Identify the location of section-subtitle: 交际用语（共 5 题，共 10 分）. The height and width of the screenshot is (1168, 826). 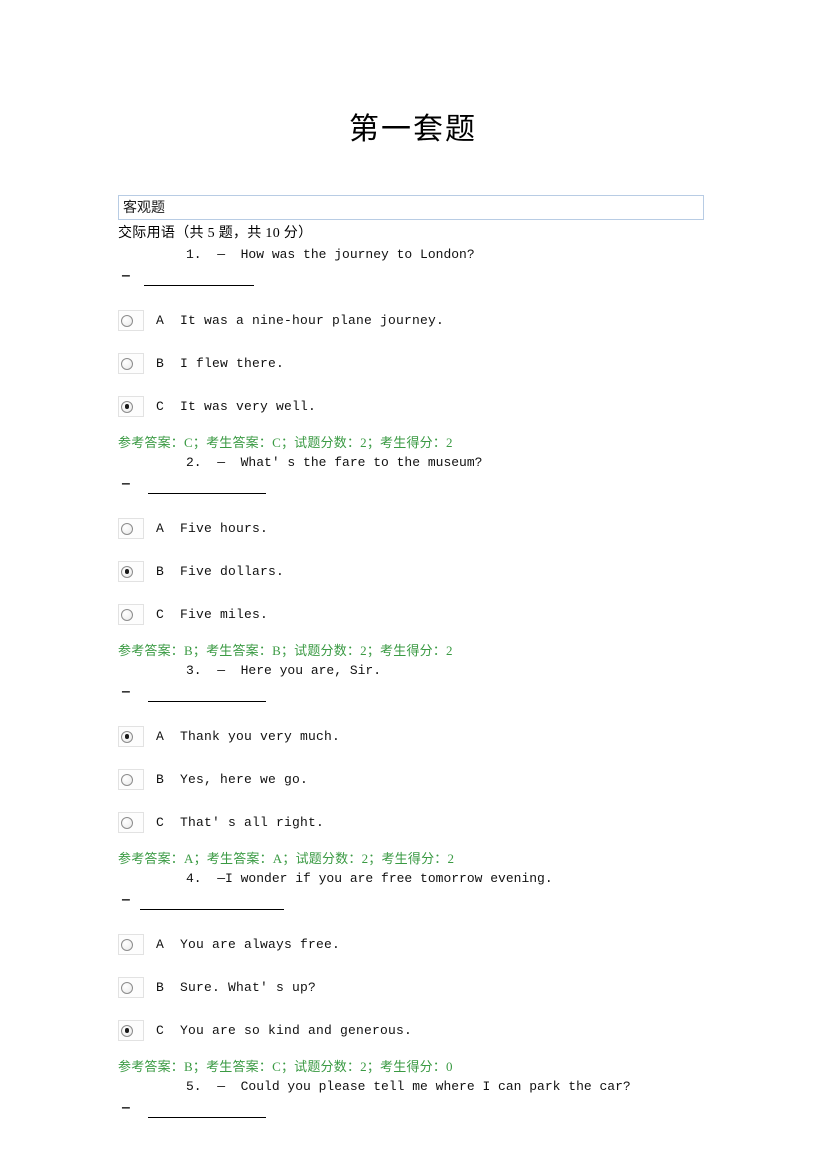
(215, 233).